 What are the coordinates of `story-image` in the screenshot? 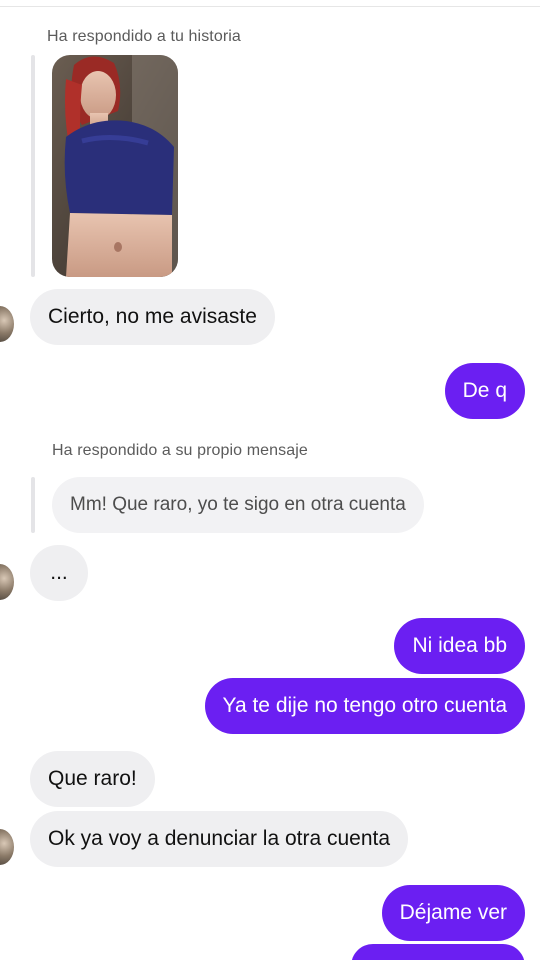 It's located at (115, 166).